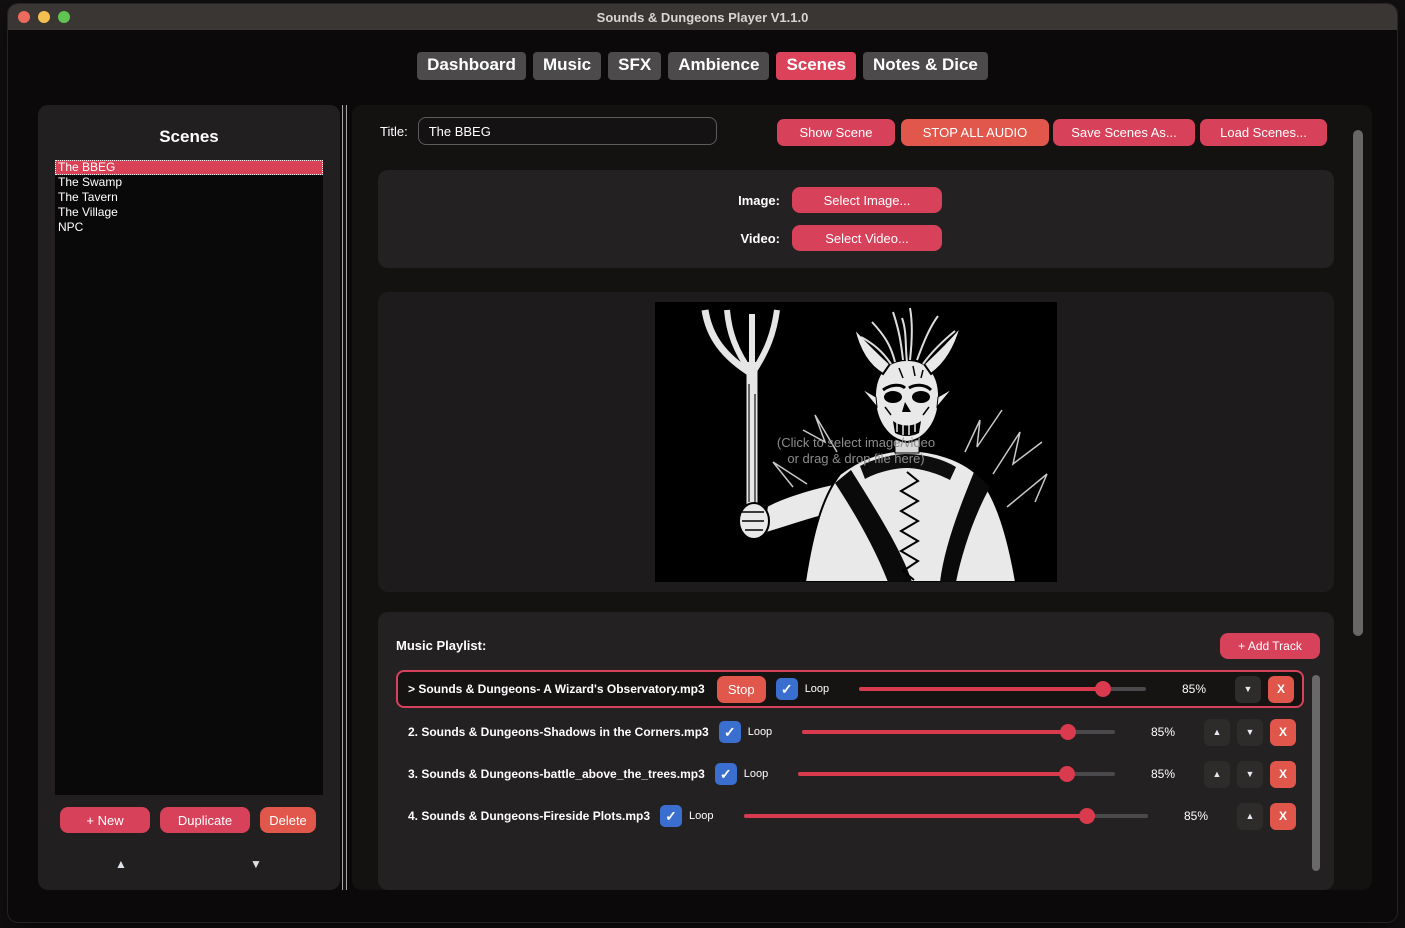  I want to click on traffic-lights, so click(44, 17).